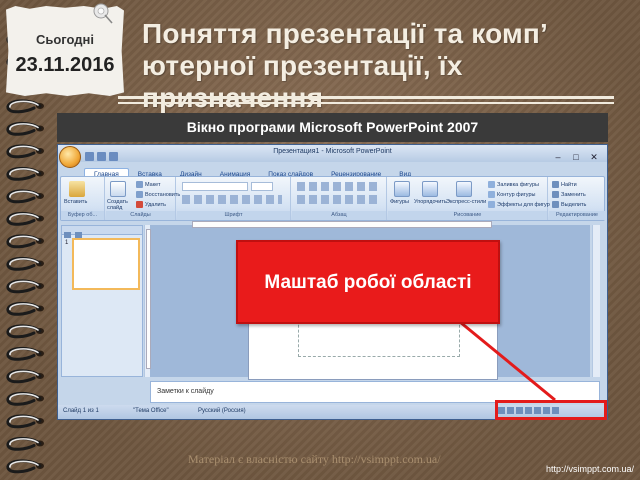  What do you see at coordinates (464, 189) in the screenshot?
I see `quick-styles-icon` at bounding box center [464, 189].